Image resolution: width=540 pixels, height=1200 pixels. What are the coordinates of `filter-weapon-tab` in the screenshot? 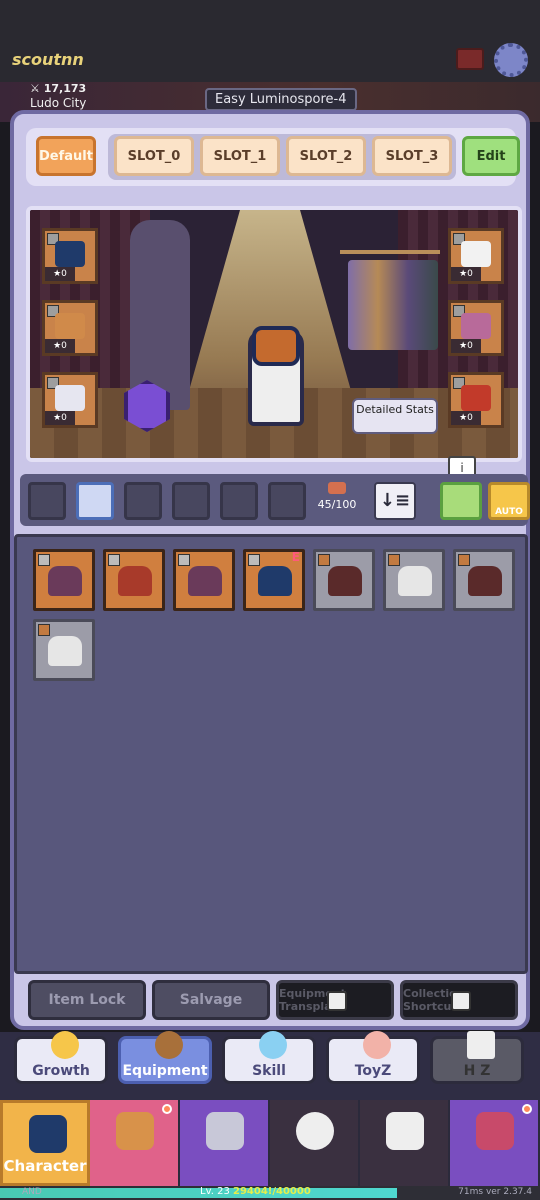 It's located at (47, 501).